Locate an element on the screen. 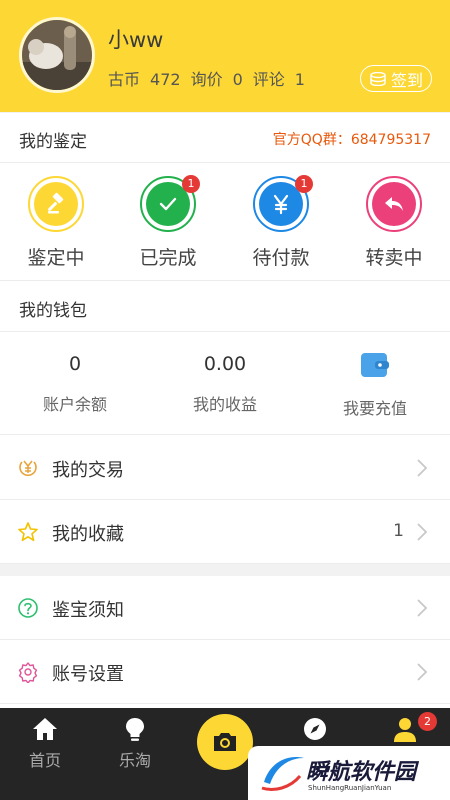  check-icon is located at coordinates (168, 204).